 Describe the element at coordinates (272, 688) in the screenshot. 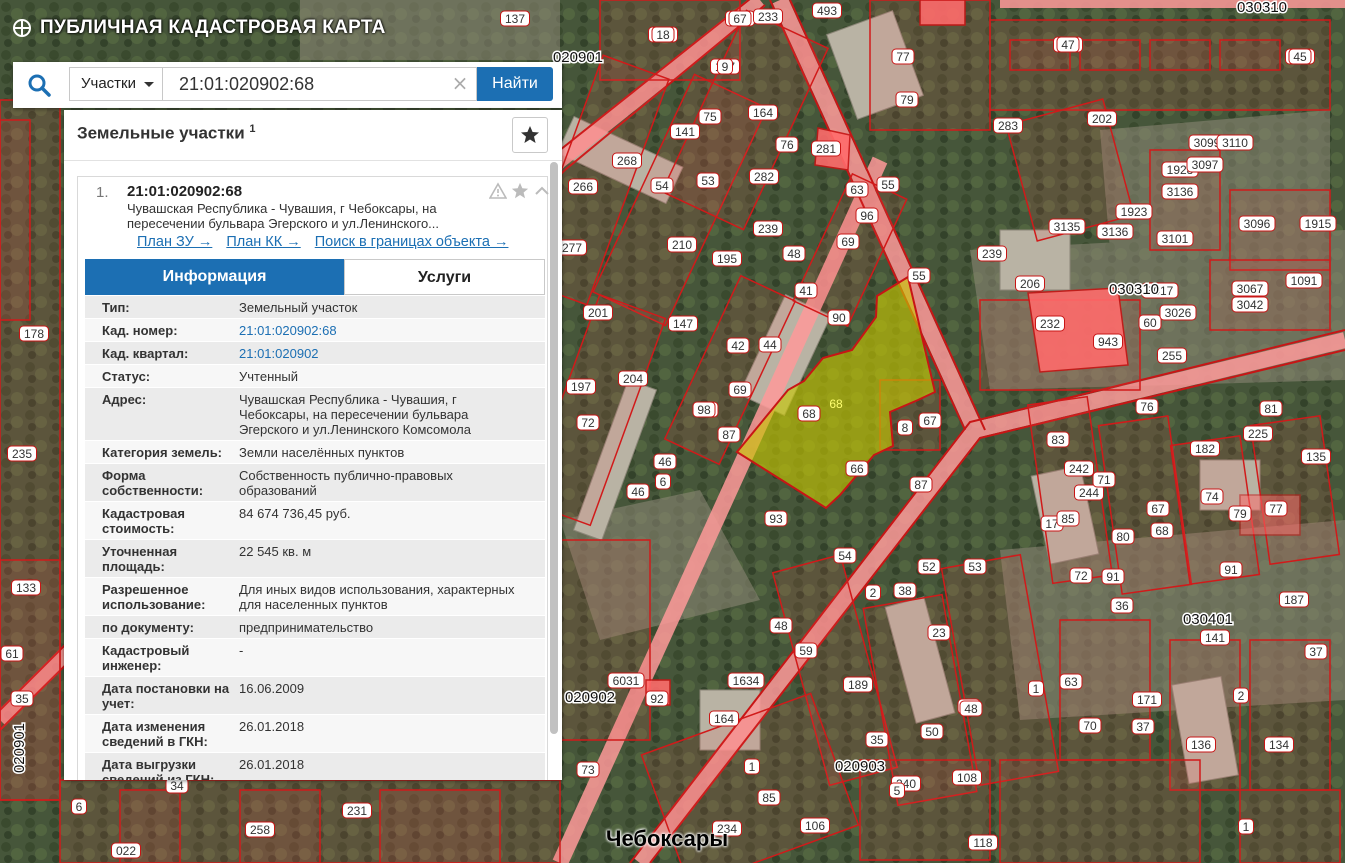

I see `info-row-value: 16.06.2009` at that location.